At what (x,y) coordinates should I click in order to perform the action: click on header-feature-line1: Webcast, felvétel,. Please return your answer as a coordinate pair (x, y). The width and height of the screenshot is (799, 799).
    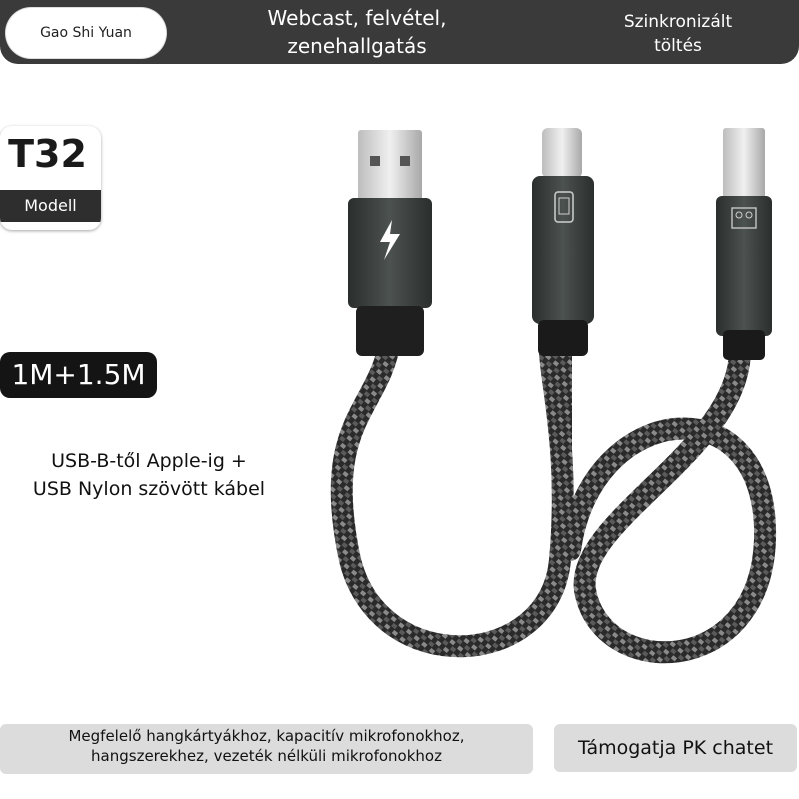
    Looking at the image, I should click on (357, 18).